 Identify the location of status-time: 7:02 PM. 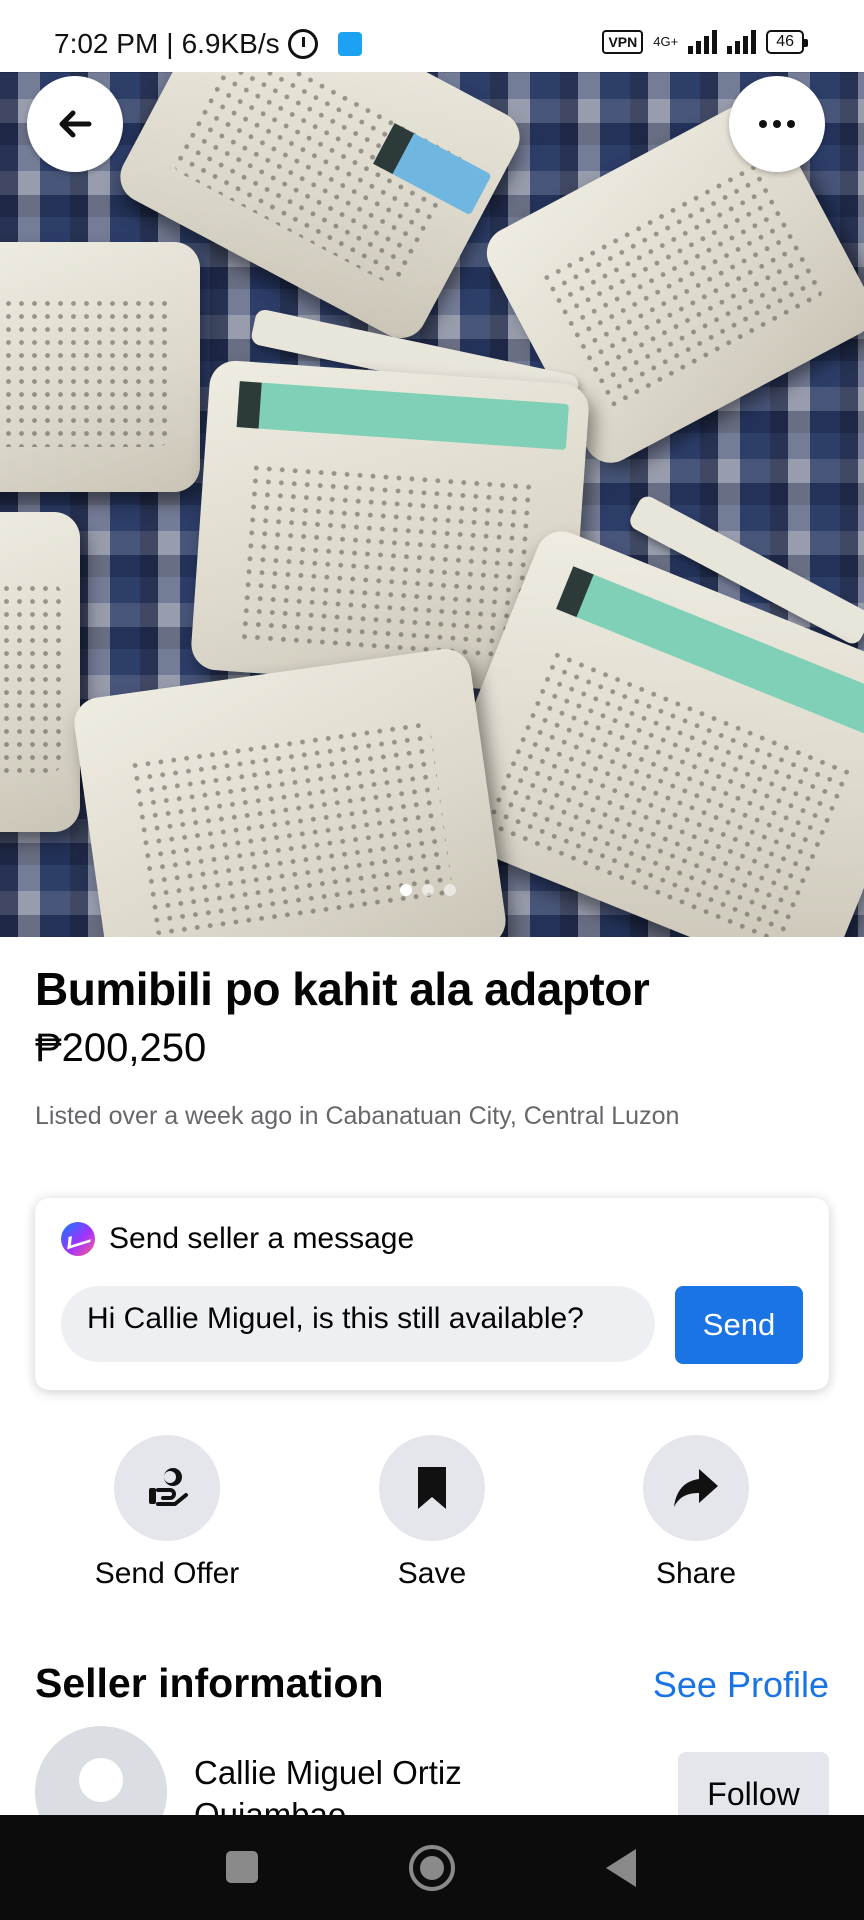
(106, 43).